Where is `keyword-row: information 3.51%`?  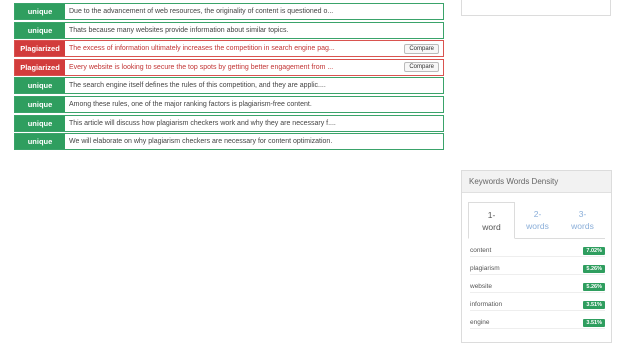
keyword-row: information 3.51% is located at coordinates (537, 305).